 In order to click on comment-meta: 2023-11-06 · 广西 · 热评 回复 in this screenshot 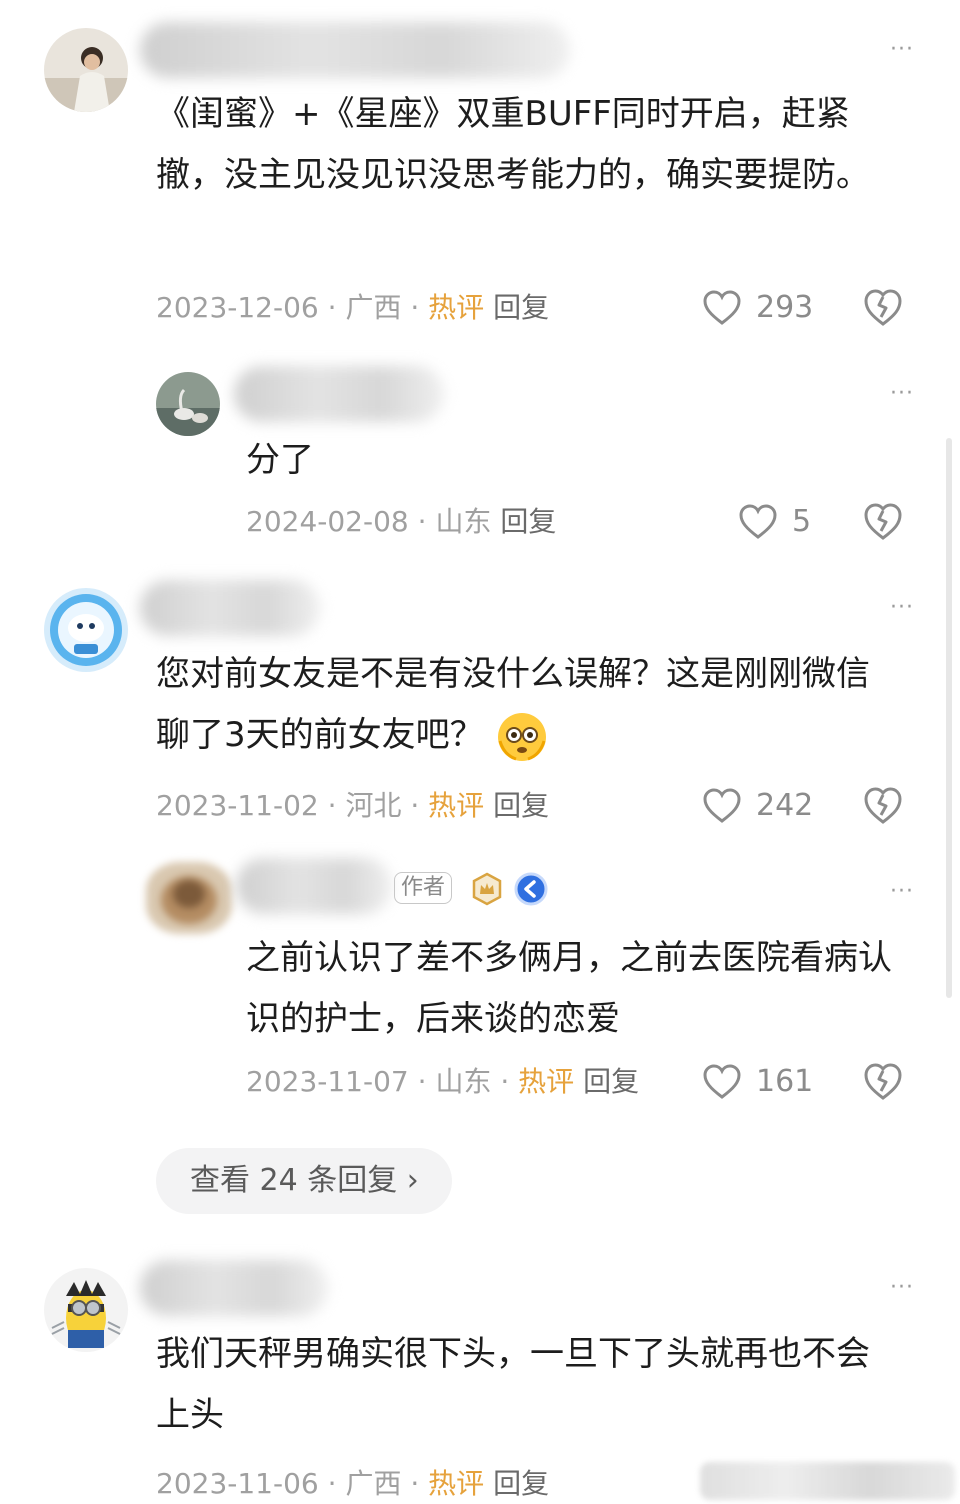, I will do `click(353, 1483)`.